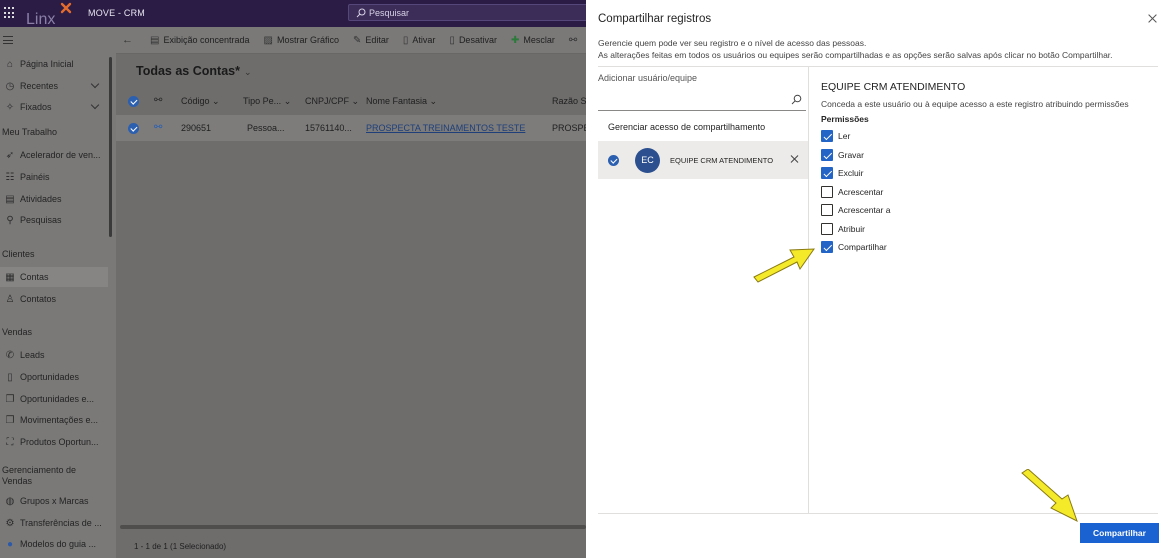 The image size is (1173, 558). What do you see at coordinates (389, 13) in the screenshot?
I see `search-placeholder: Pesquisar` at bounding box center [389, 13].